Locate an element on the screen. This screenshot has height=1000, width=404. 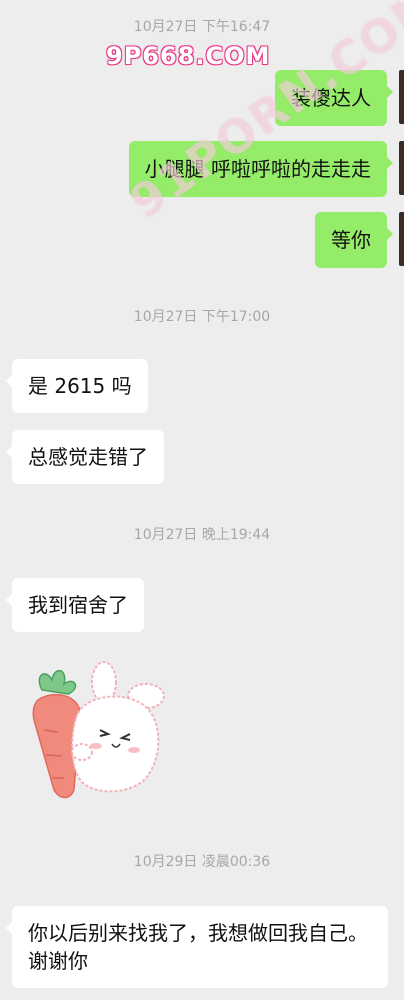
message-incoming: 我到宿舍了 is located at coordinates (75, 605).